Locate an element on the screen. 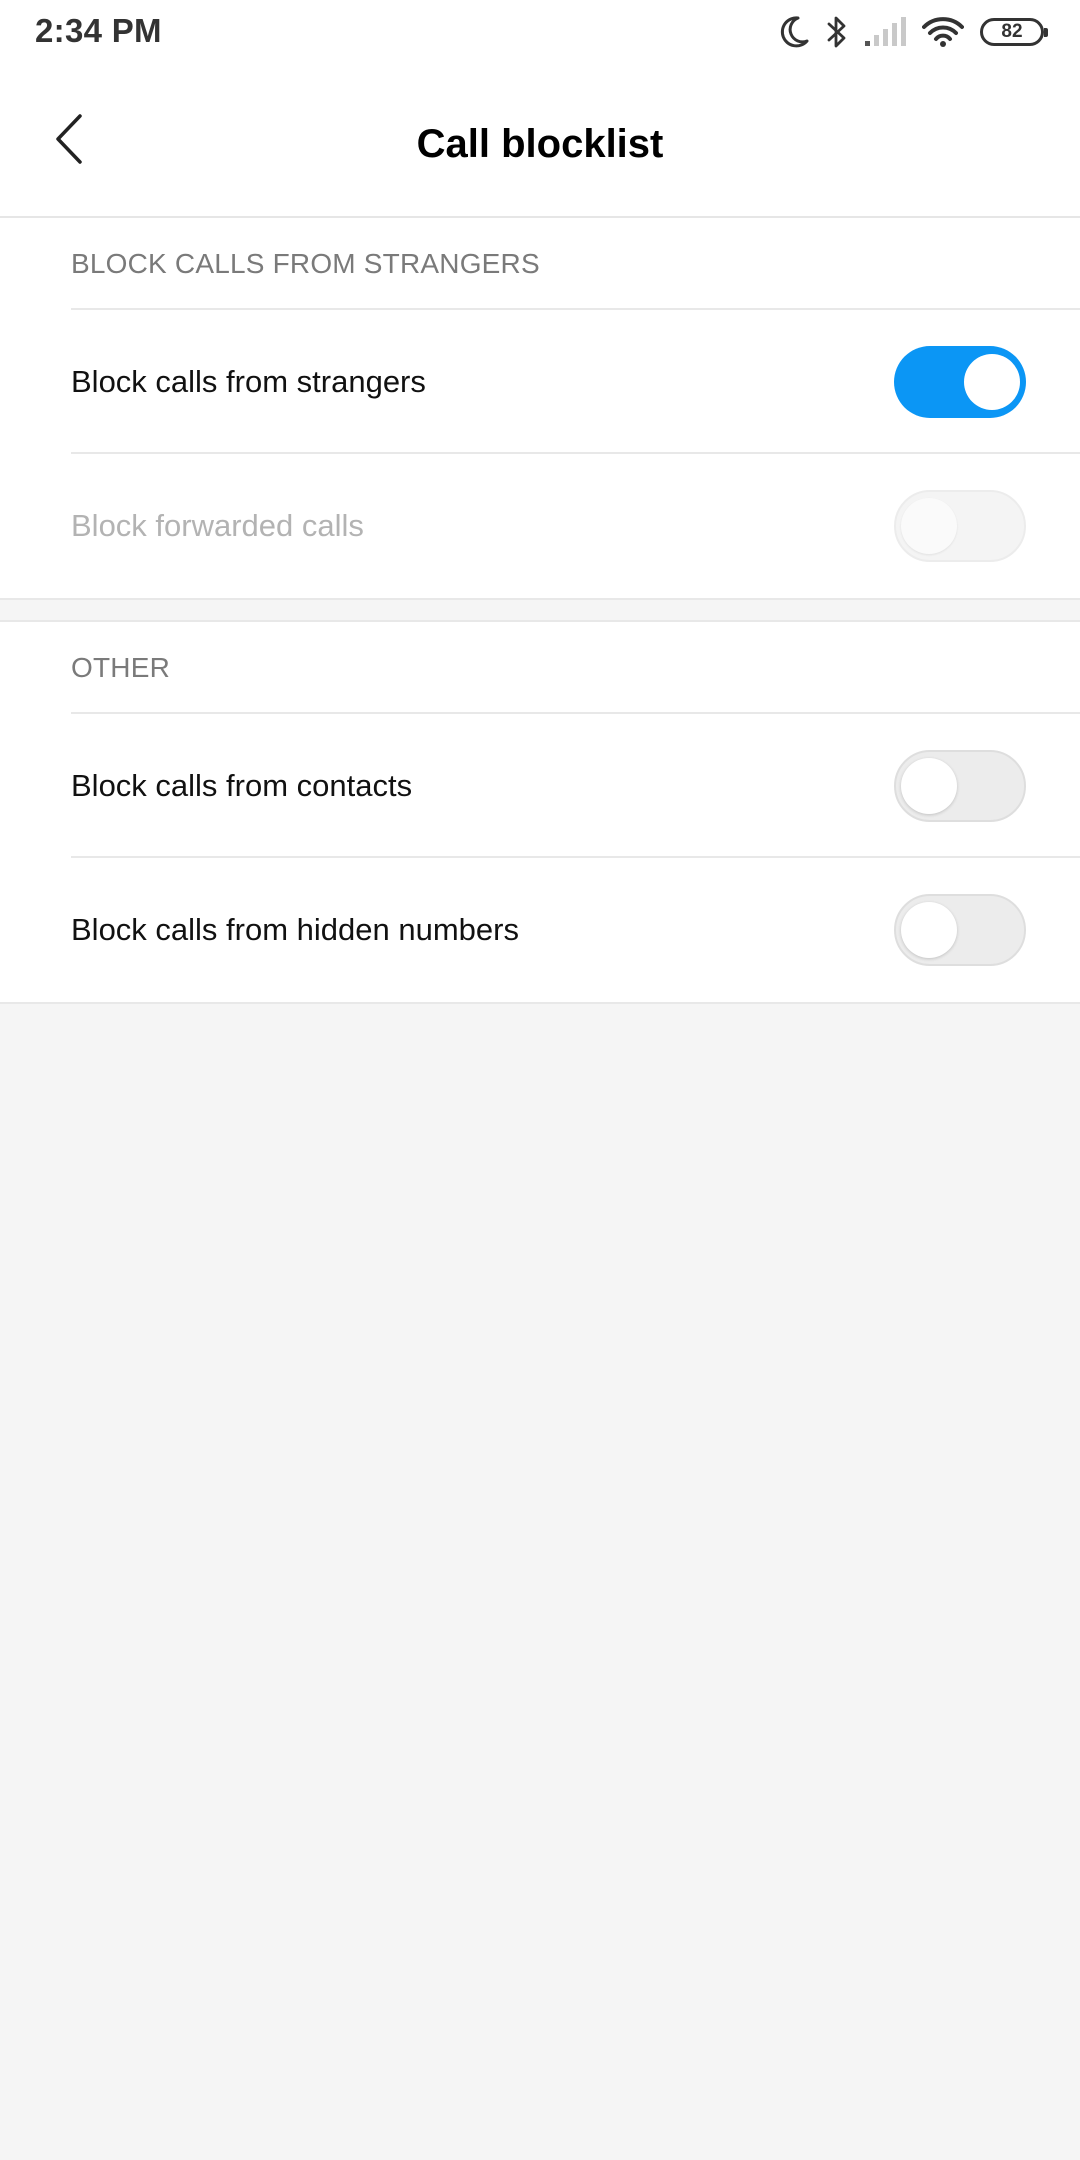  app-top-area: 2:34 PM 82 Call blocklist is located at coordinates (540, 109).